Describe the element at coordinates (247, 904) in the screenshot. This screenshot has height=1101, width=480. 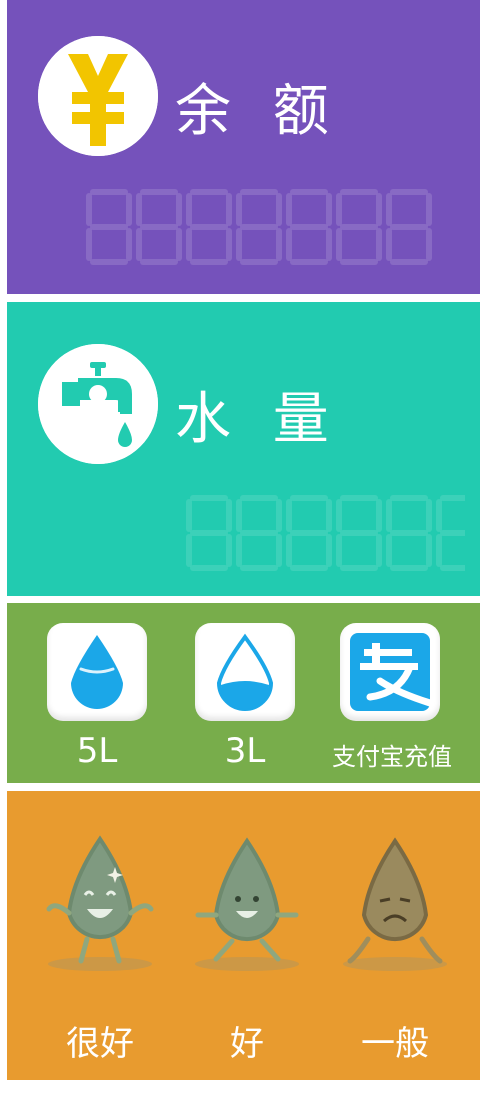
I see `smile-drop-icon` at that location.